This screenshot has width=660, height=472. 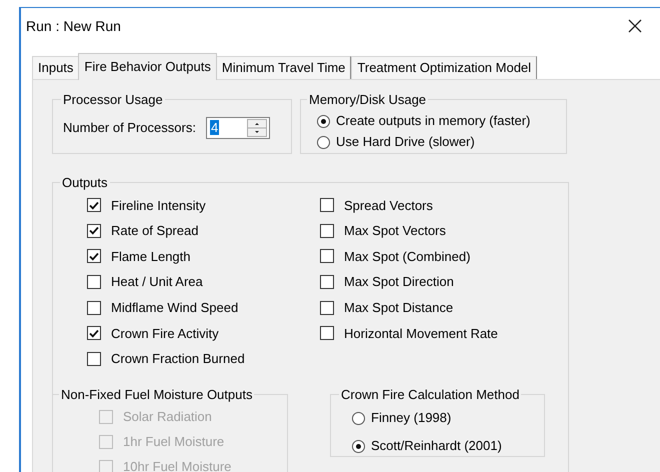 I want to click on close-icon, so click(x=635, y=26).